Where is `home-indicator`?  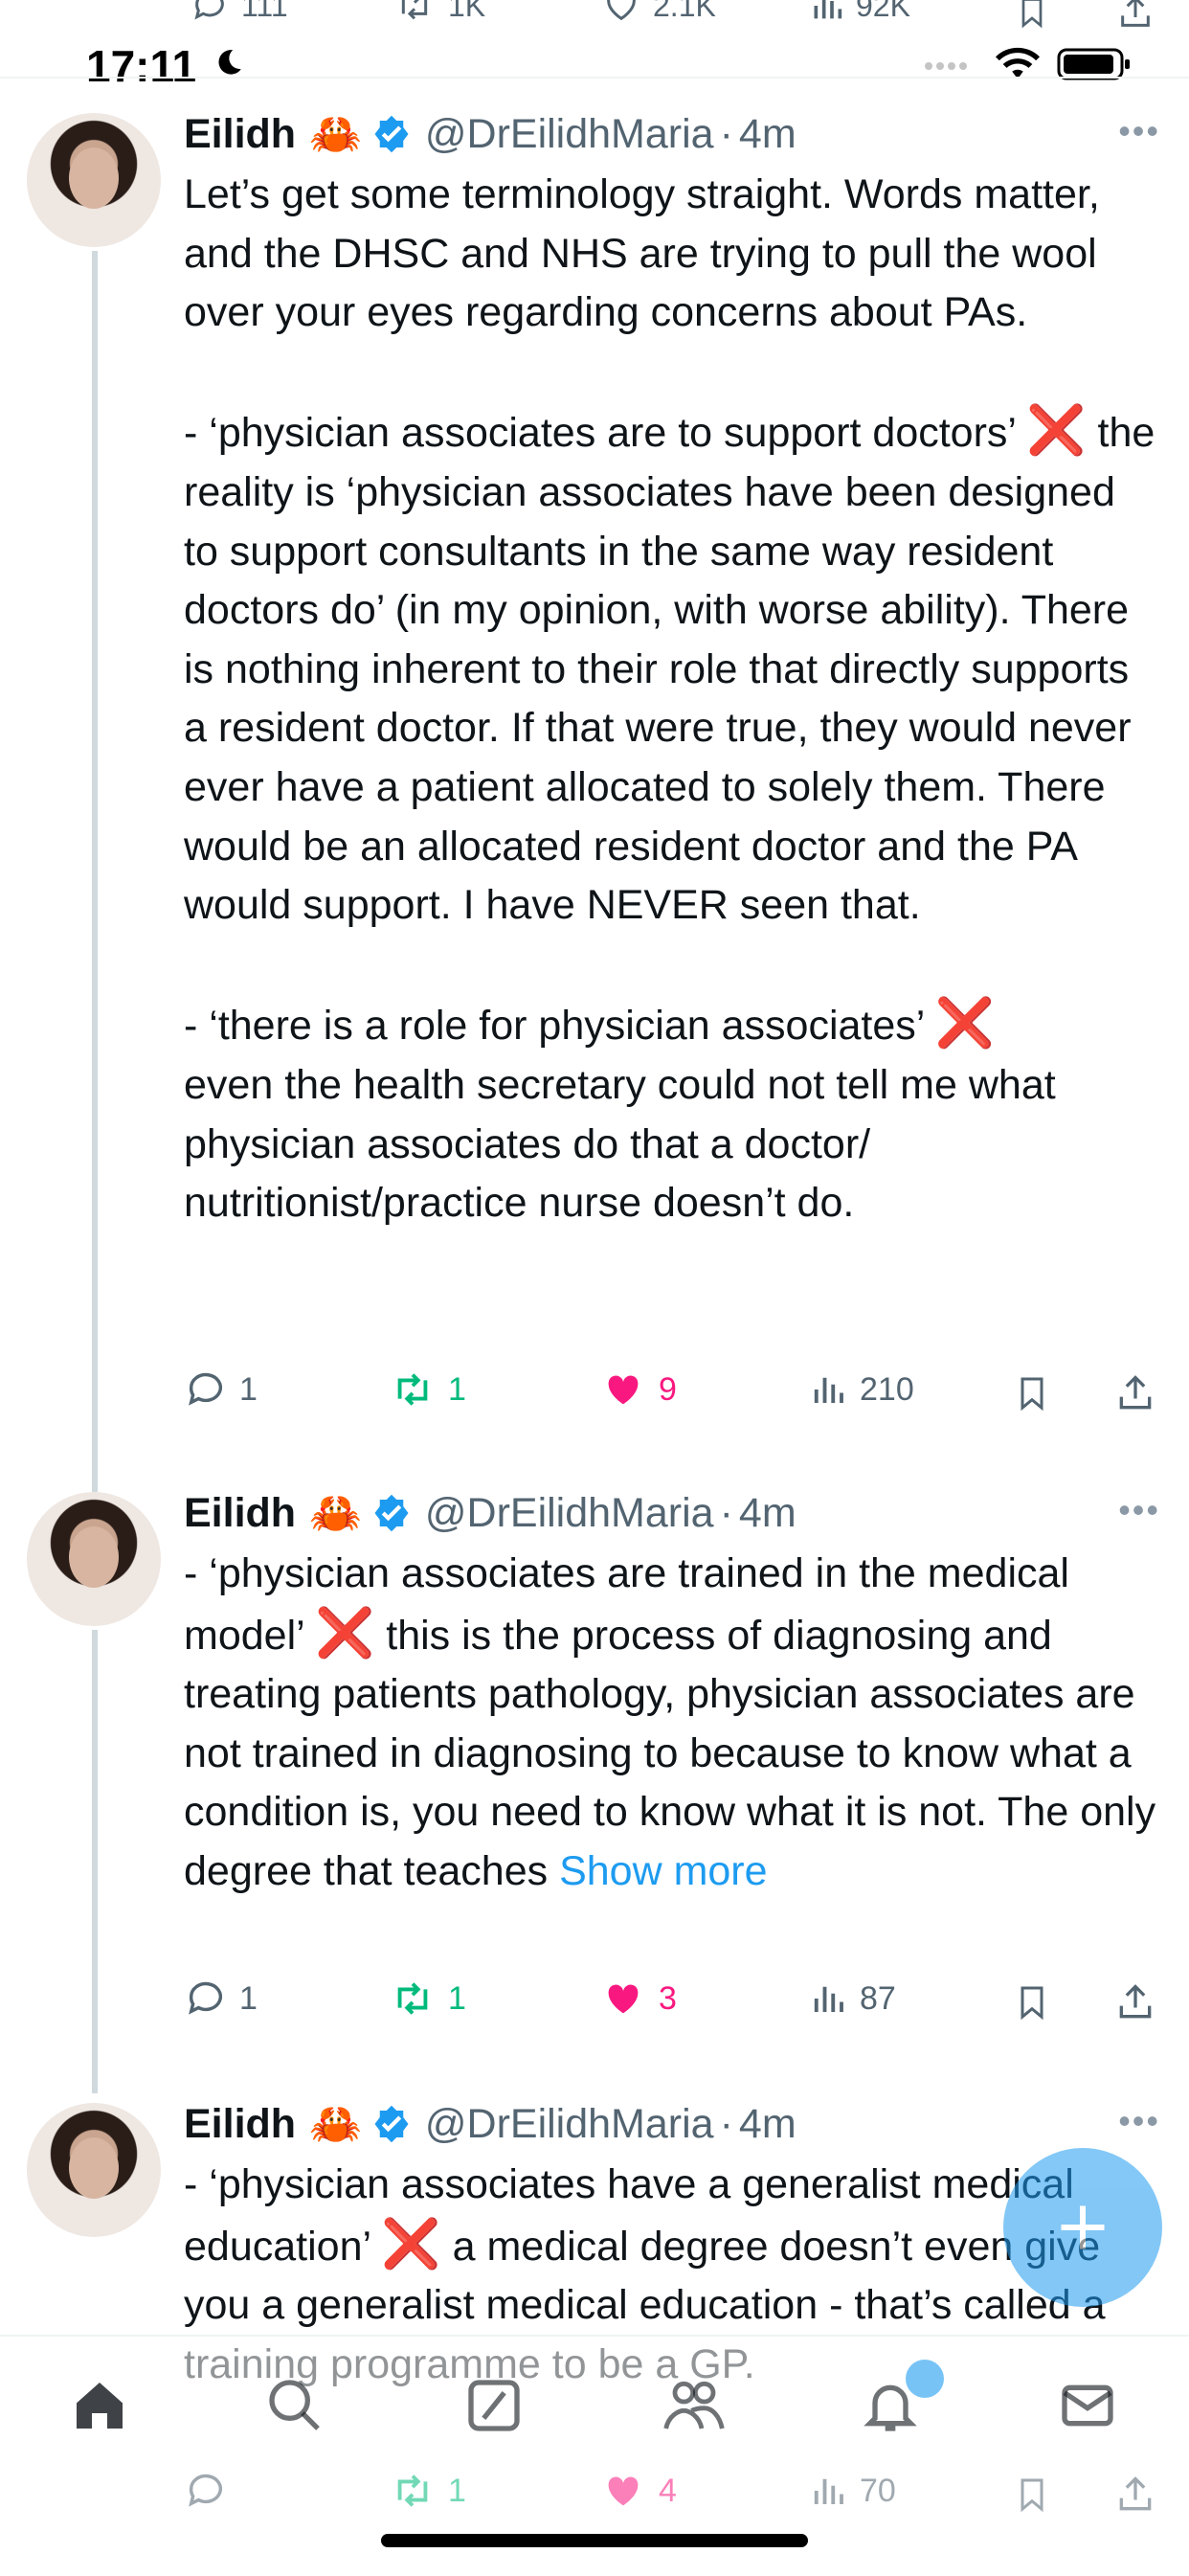
home-indicator is located at coordinates (594, 2540).